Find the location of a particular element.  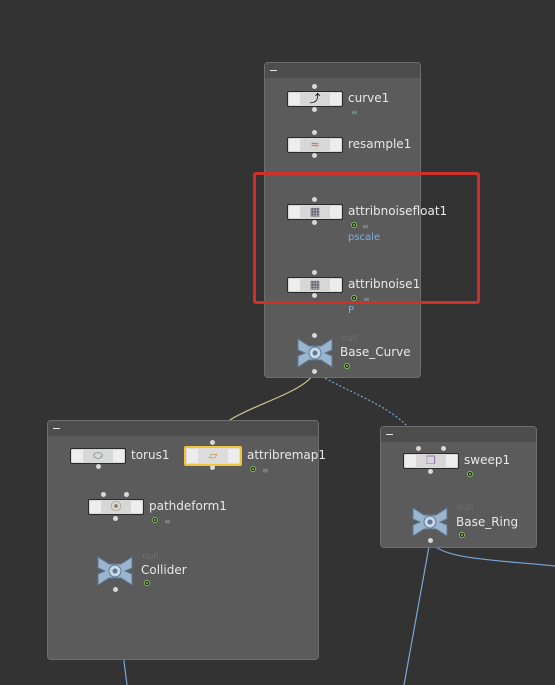

node-attribute-label: P is located at coordinates (351, 310).